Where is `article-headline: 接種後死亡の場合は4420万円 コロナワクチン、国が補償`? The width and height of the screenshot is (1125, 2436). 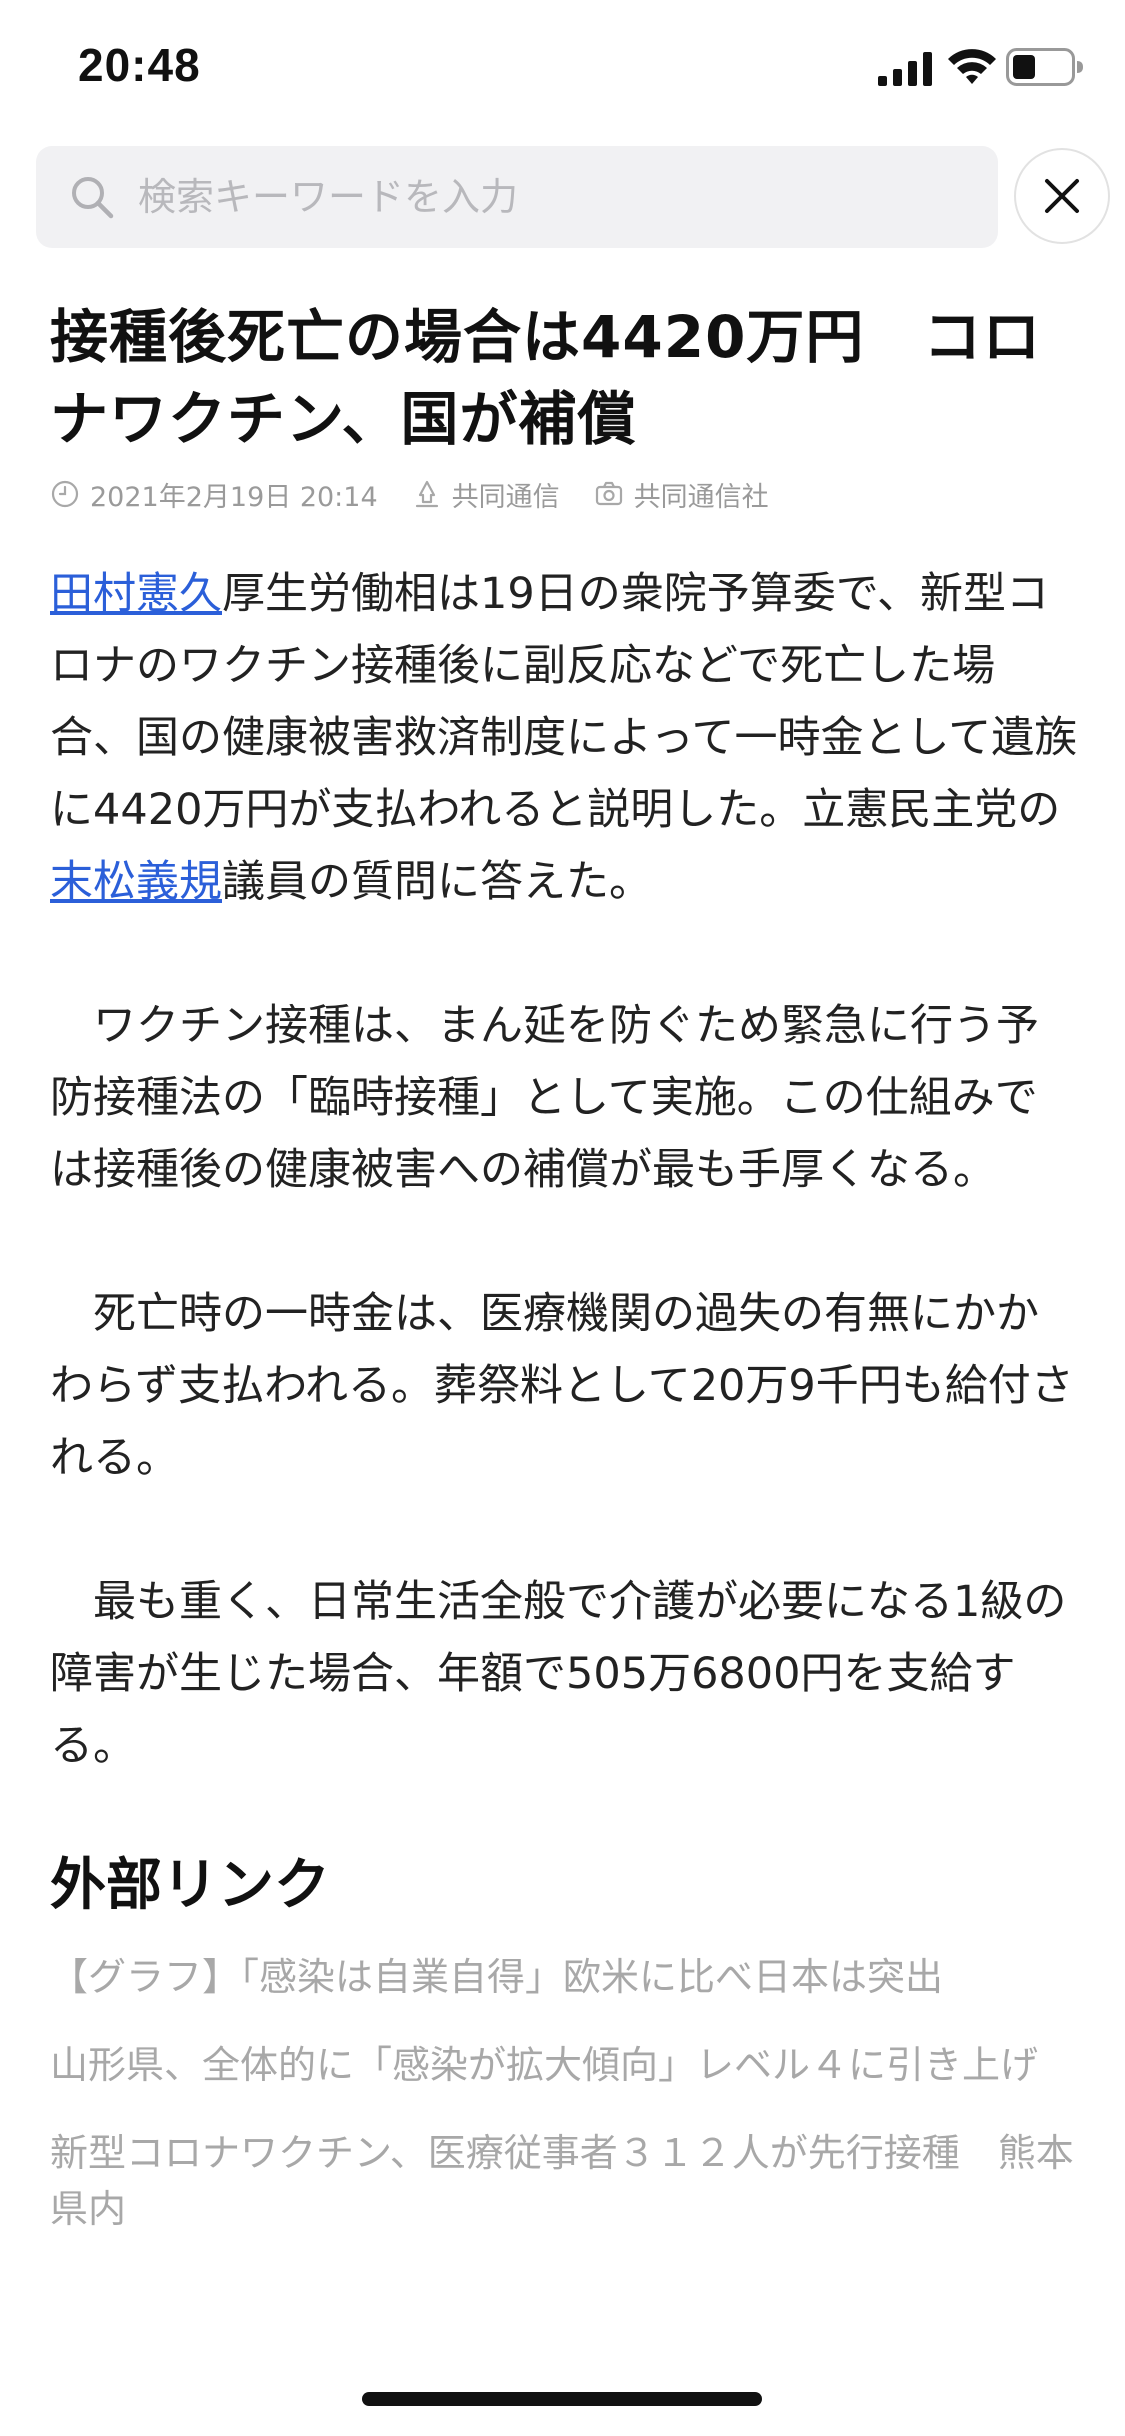 article-headline: 接種後死亡の場合は4420万円 コロナワクチン、国が補償 is located at coordinates (546, 378).